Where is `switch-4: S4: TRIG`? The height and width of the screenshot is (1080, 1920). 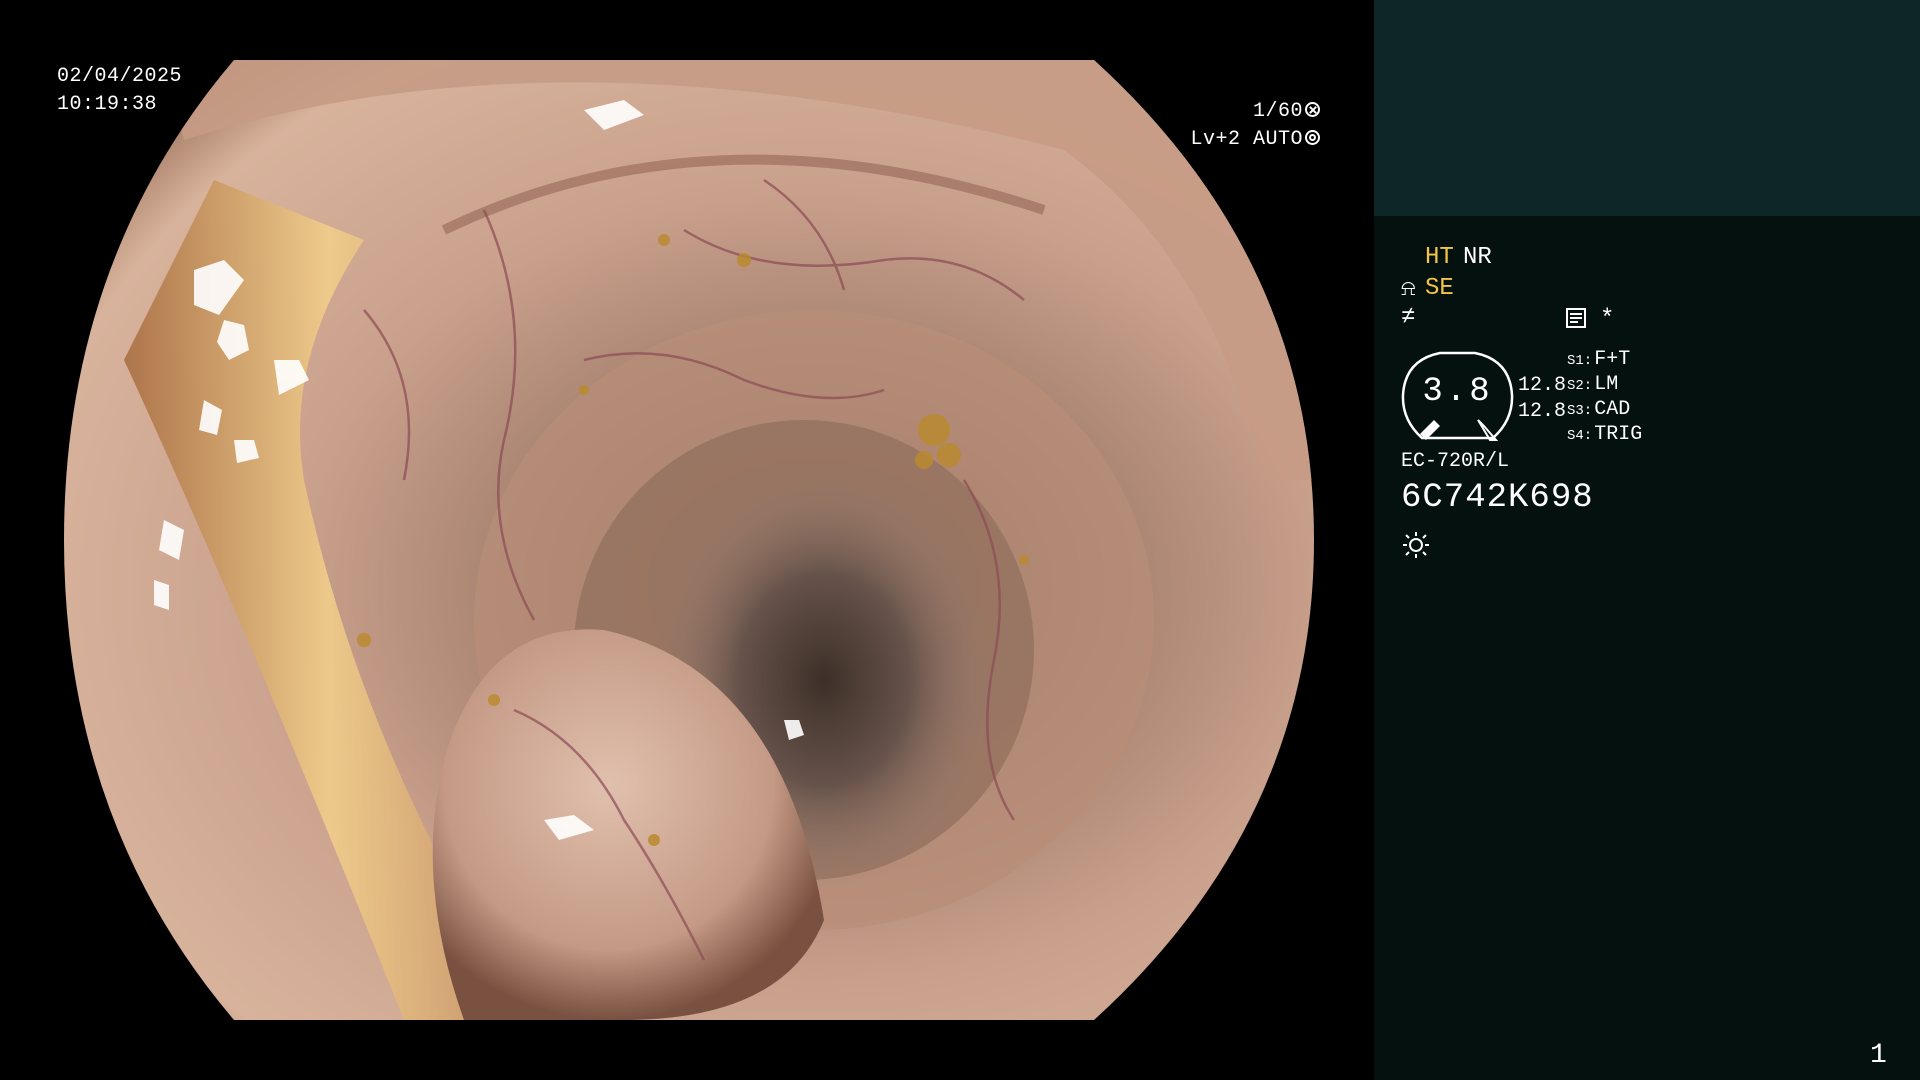 switch-4: S4: TRIG is located at coordinates (1604, 435).